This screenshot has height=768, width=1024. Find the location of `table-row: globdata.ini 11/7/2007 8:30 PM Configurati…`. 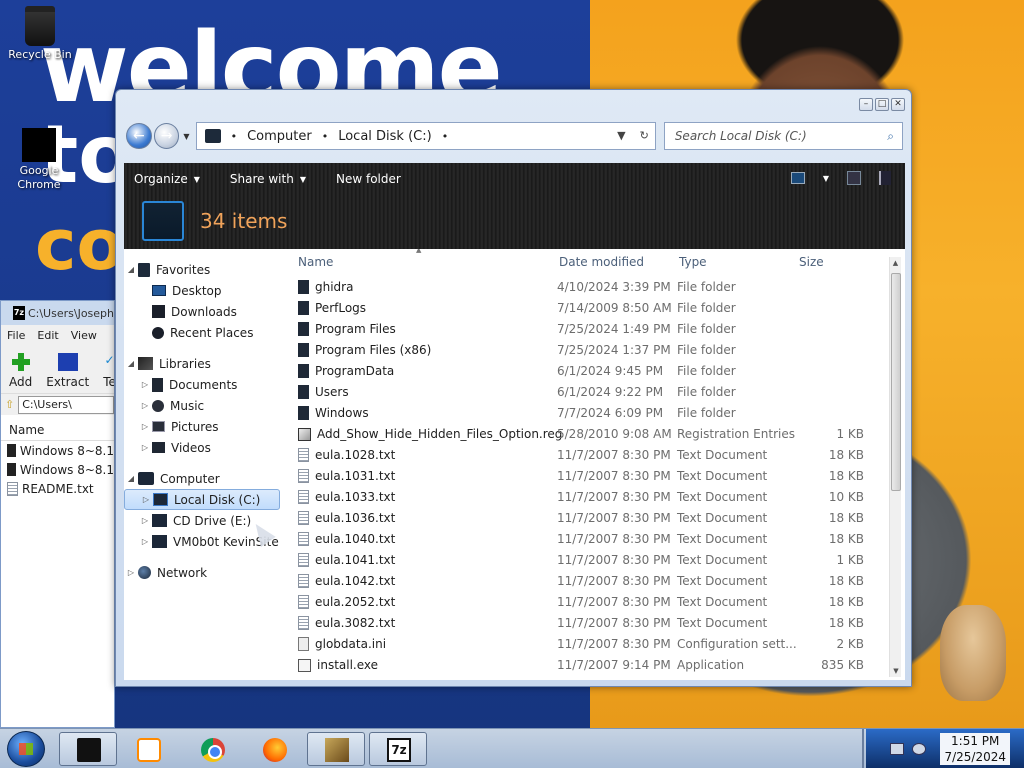

table-row: globdata.ini 11/7/2007 8:30 PM Configurati… is located at coordinates (598, 644).